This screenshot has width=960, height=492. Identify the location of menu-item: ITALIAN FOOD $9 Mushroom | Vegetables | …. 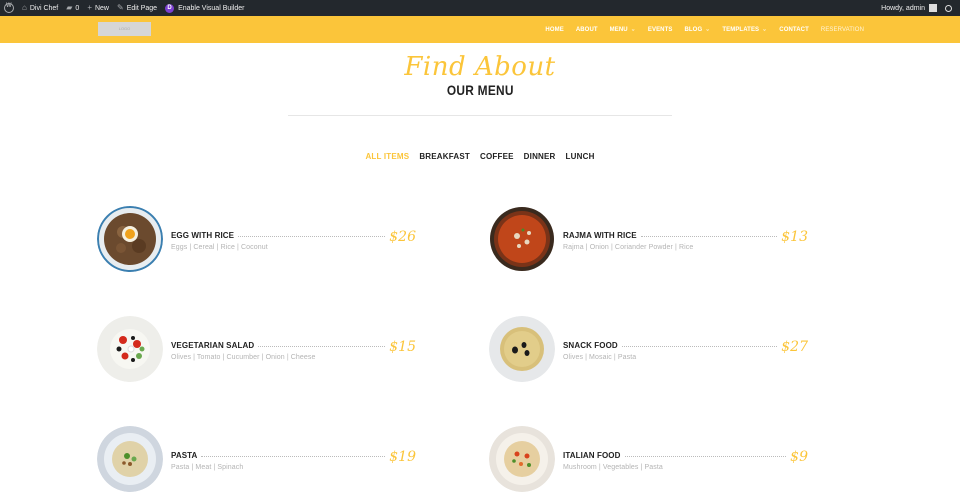
(650, 459).